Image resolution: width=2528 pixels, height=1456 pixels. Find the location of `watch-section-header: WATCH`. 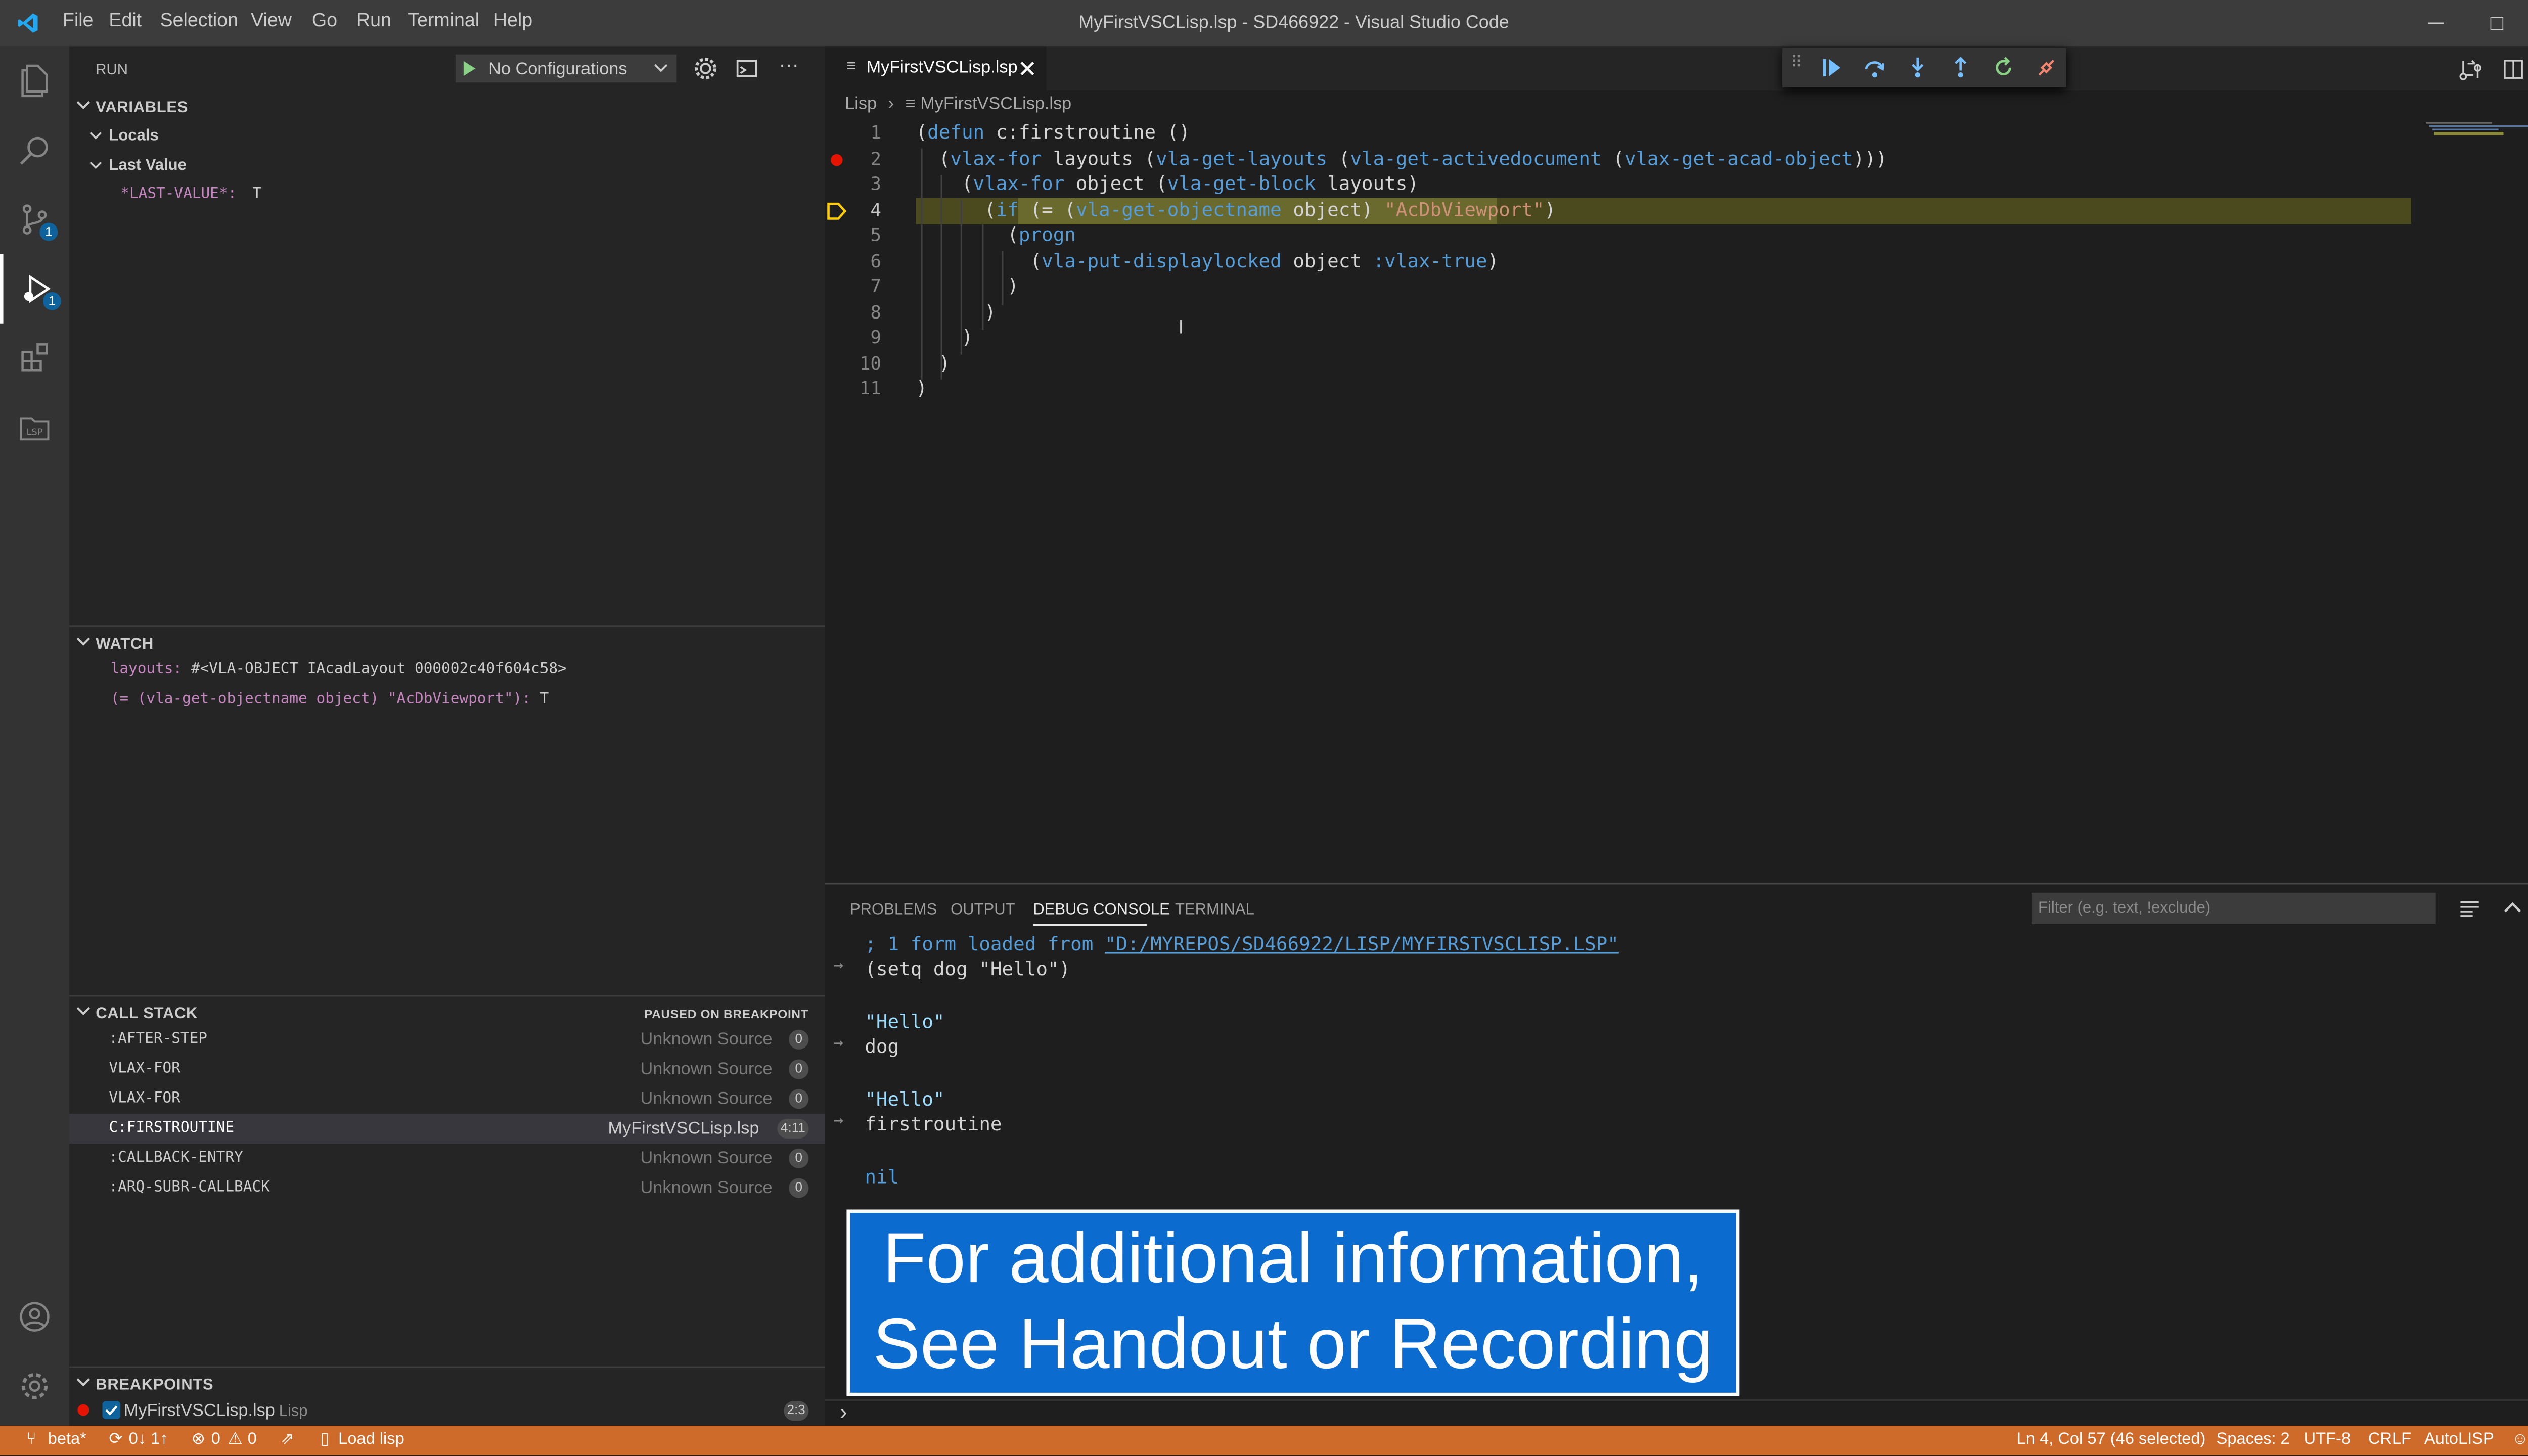

watch-section-header: WATCH is located at coordinates (447, 643).